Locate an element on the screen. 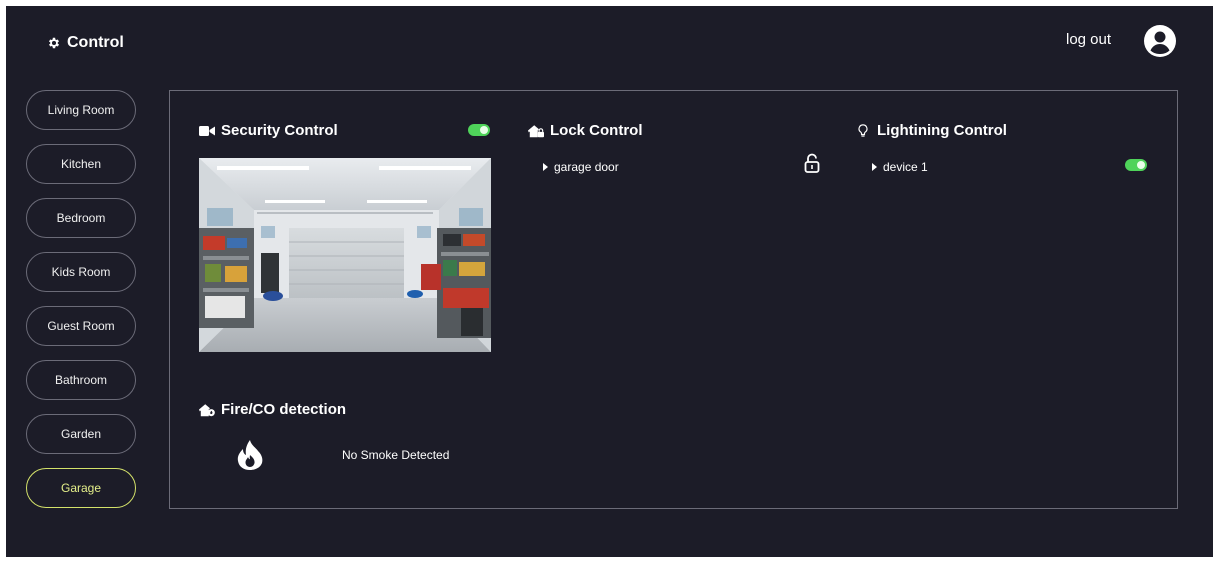 This screenshot has height=563, width=1217. gear-icon is located at coordinates (54, 43).